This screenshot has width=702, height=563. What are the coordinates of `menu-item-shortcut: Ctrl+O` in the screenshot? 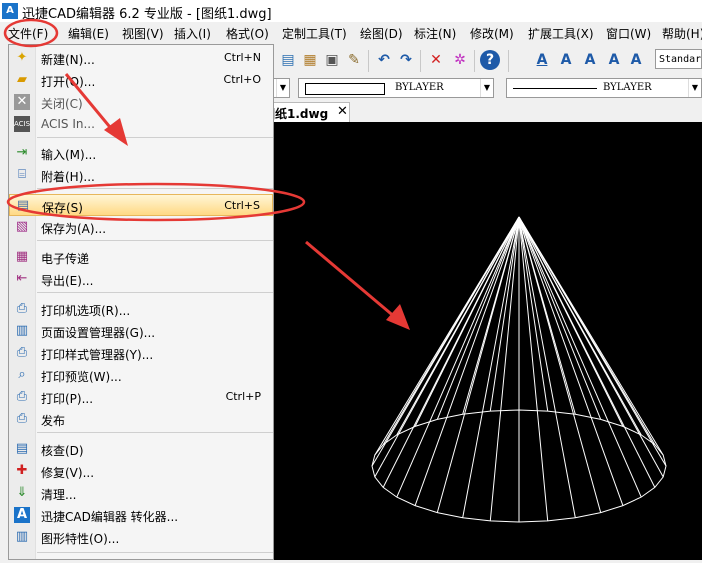 It's located at (242, 79).